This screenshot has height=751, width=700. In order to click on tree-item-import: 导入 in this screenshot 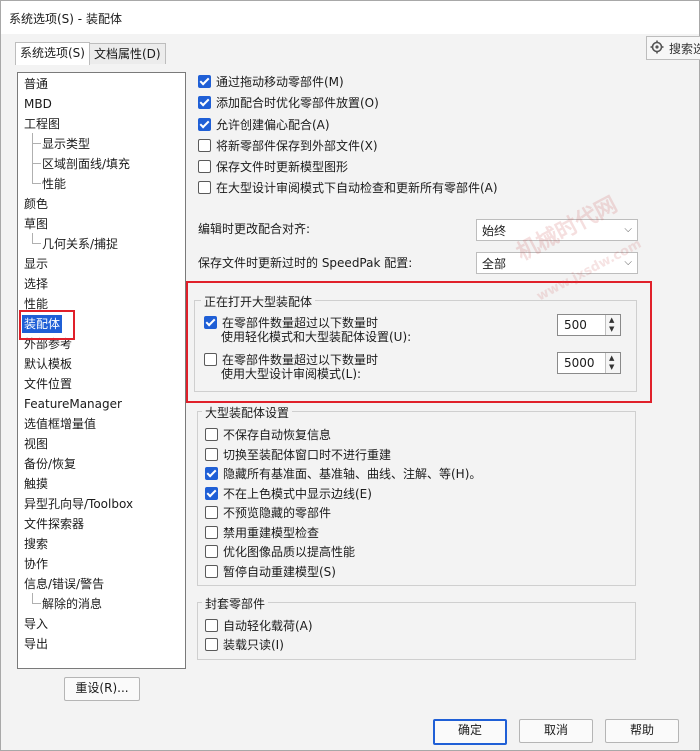, I will do `click(36, 624)`.